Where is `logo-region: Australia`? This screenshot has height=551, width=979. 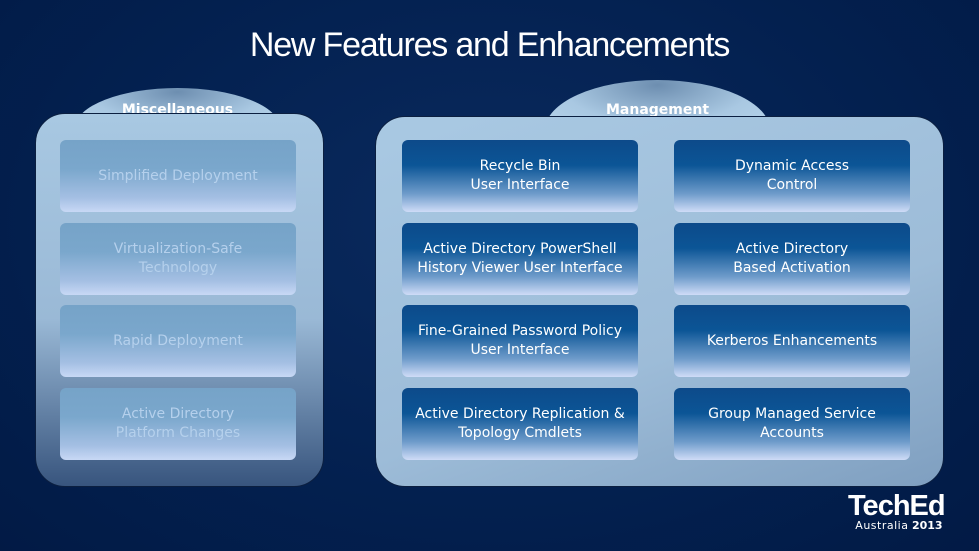
logo-region: Australia is located at coordinates (882, 525).